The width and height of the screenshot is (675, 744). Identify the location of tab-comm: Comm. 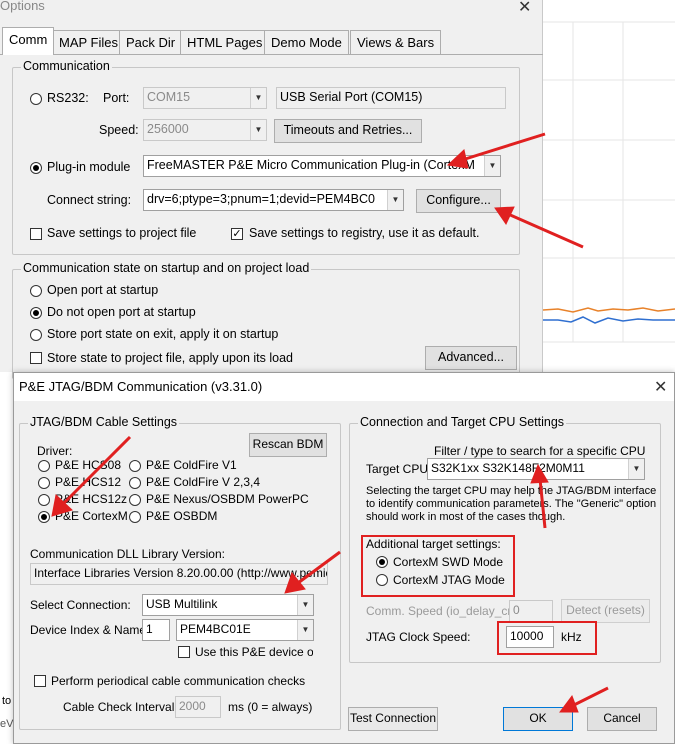
(28, 41).